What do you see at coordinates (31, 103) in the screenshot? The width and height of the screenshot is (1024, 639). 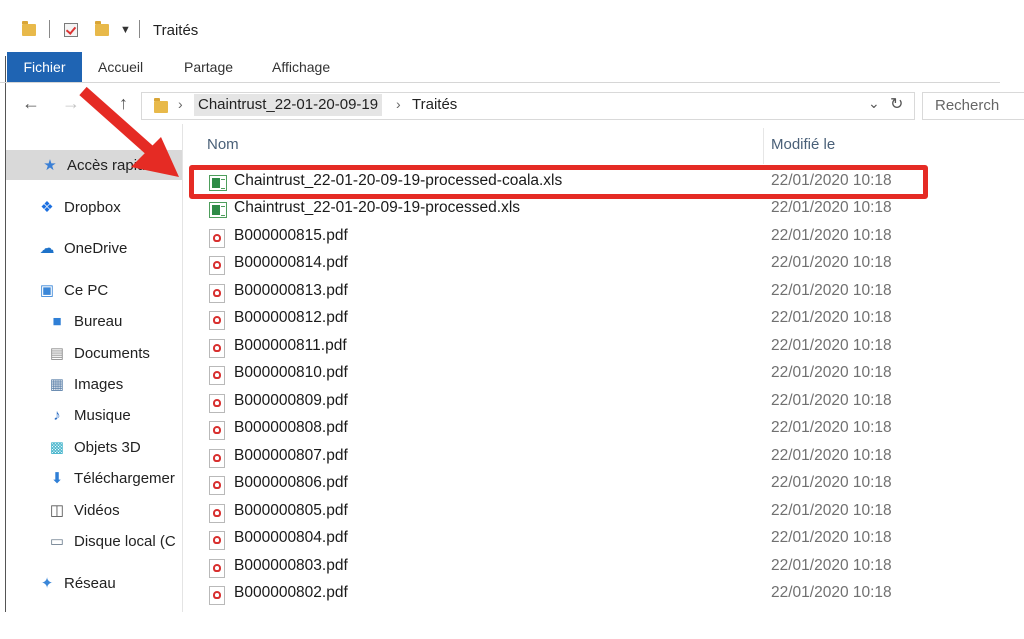 I see `back-arrow-icon: ←` at bounding box center [31, 103].